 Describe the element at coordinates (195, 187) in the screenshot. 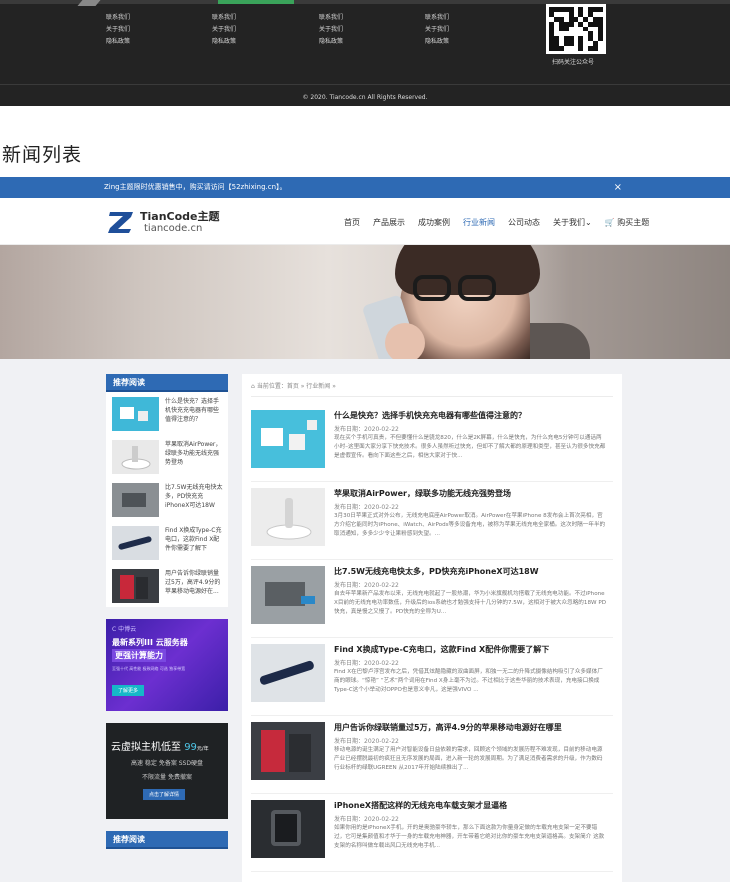

I see `notice-text: Zing主题限时优惠销售中，购买请访问【52zhixing.cn】。` at that location.